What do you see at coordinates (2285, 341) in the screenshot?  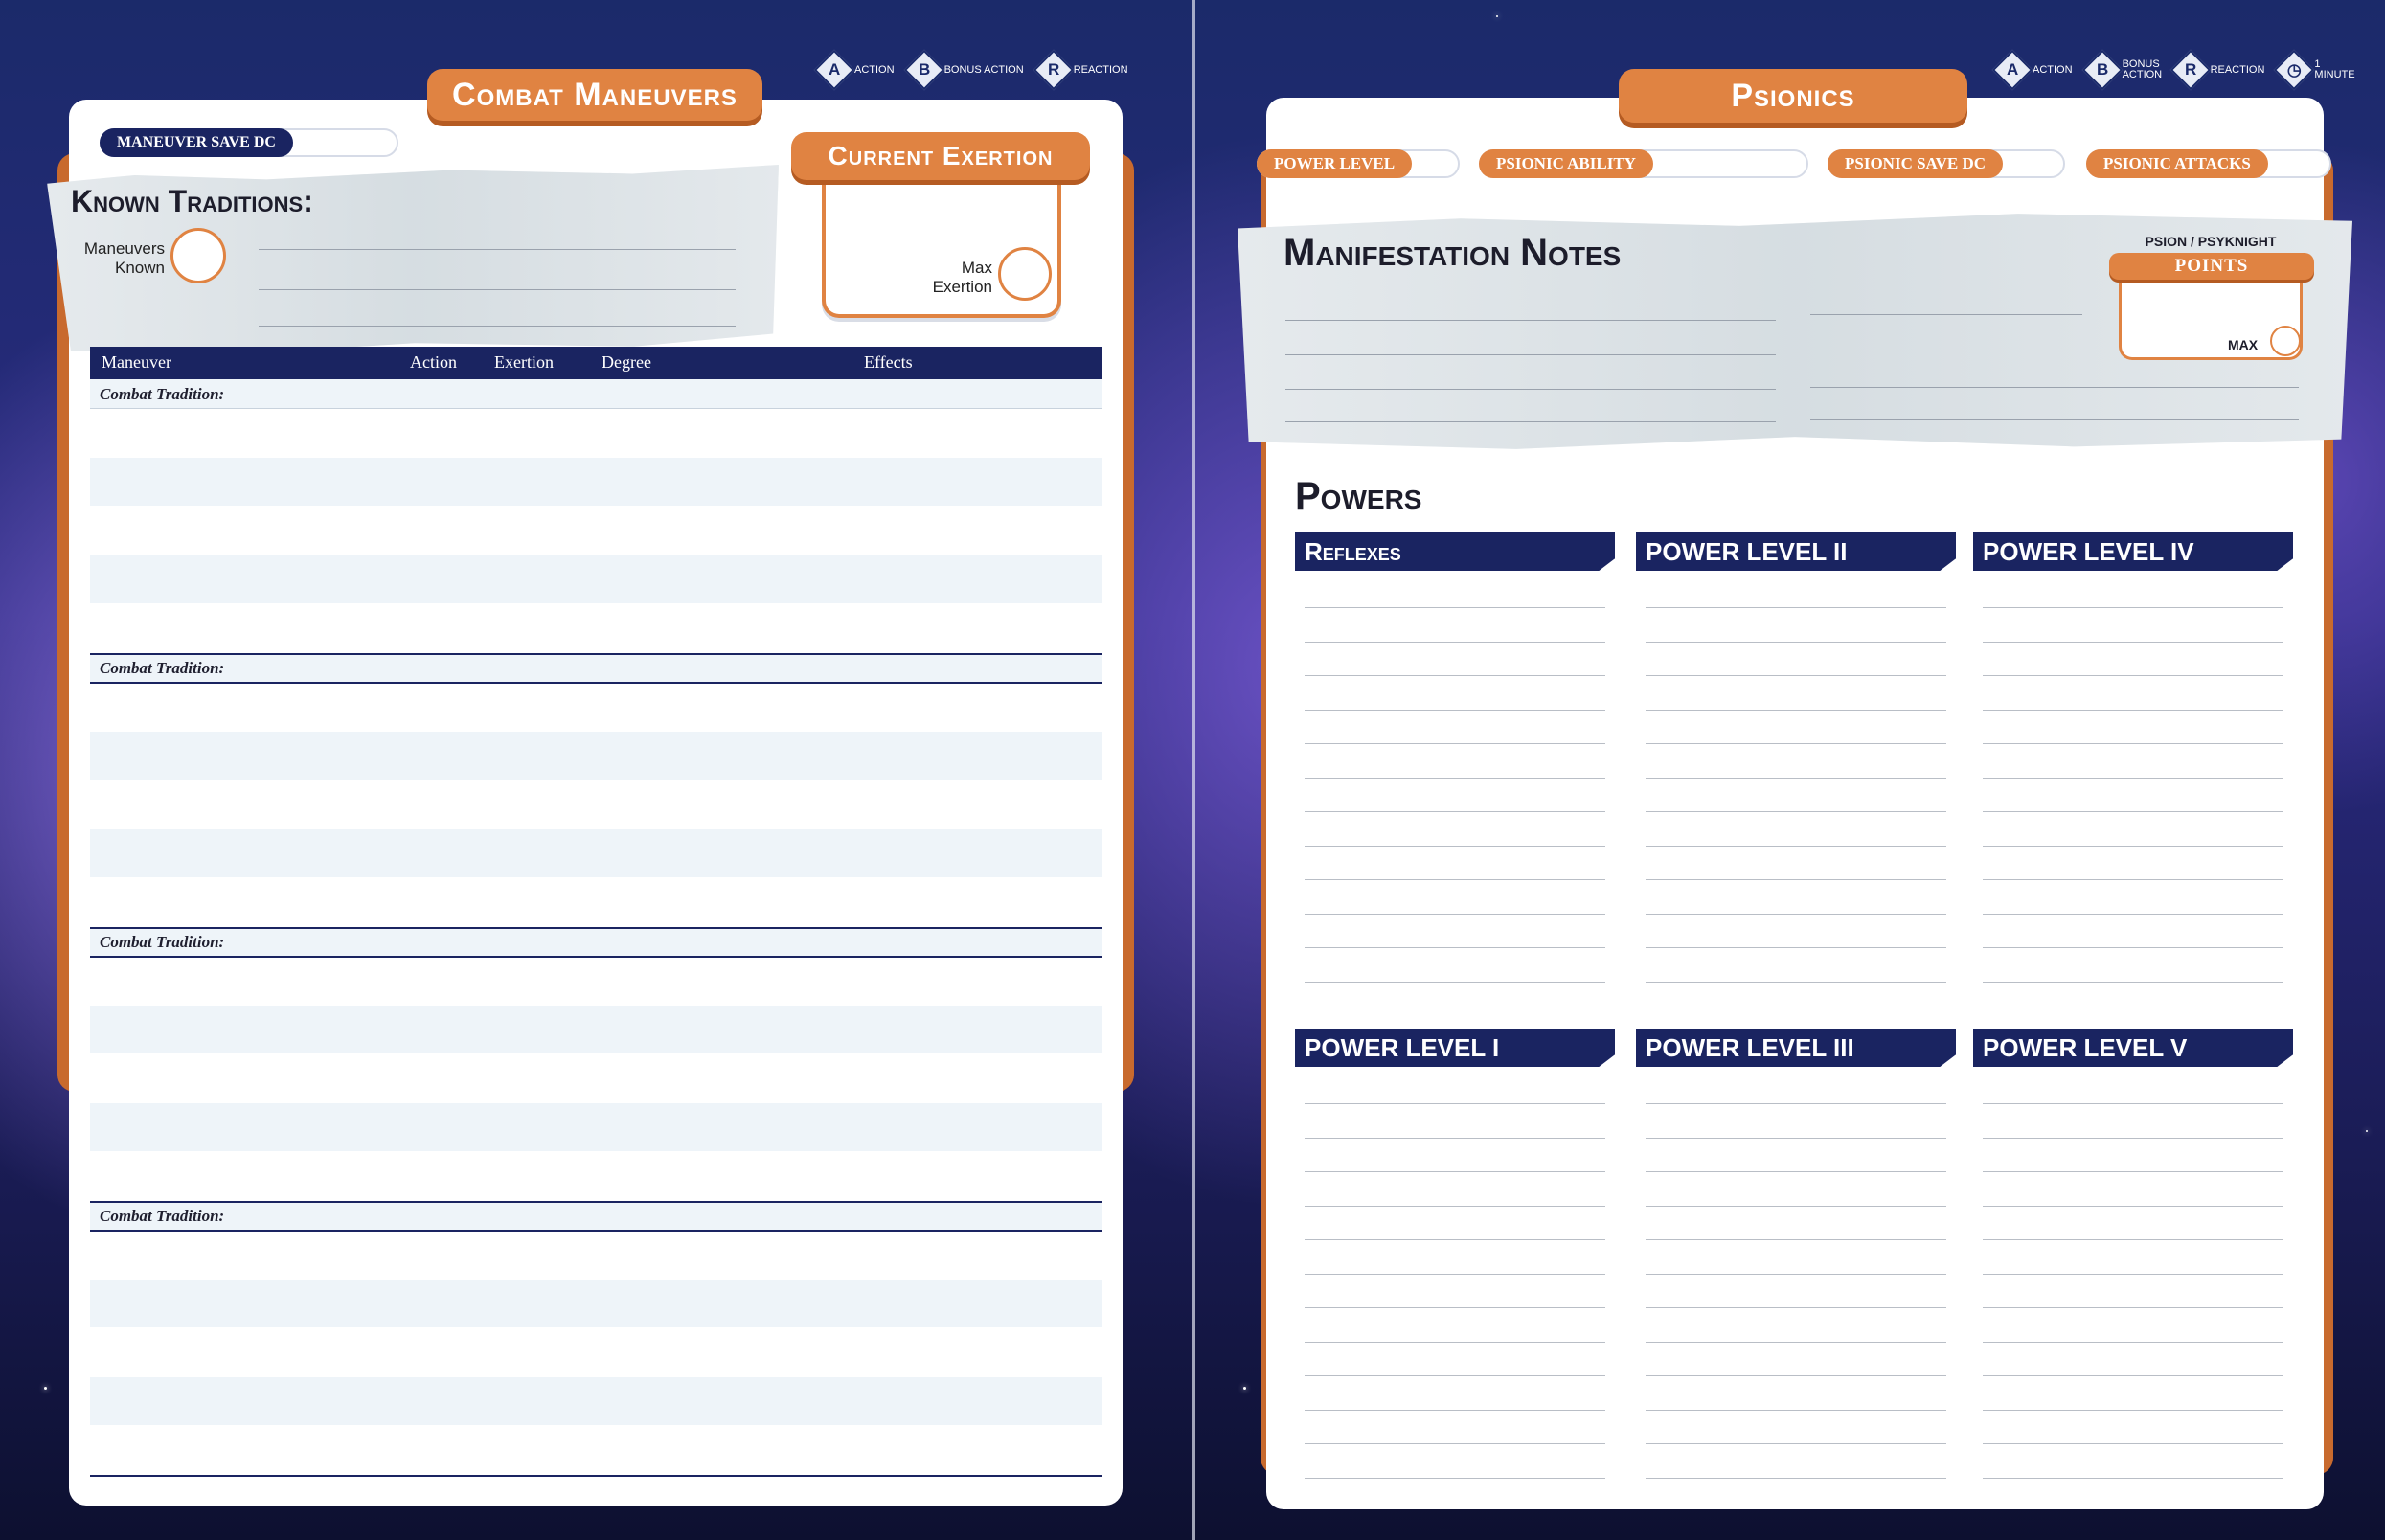 I see `points-max-input` at bounding box center [2285, 341].